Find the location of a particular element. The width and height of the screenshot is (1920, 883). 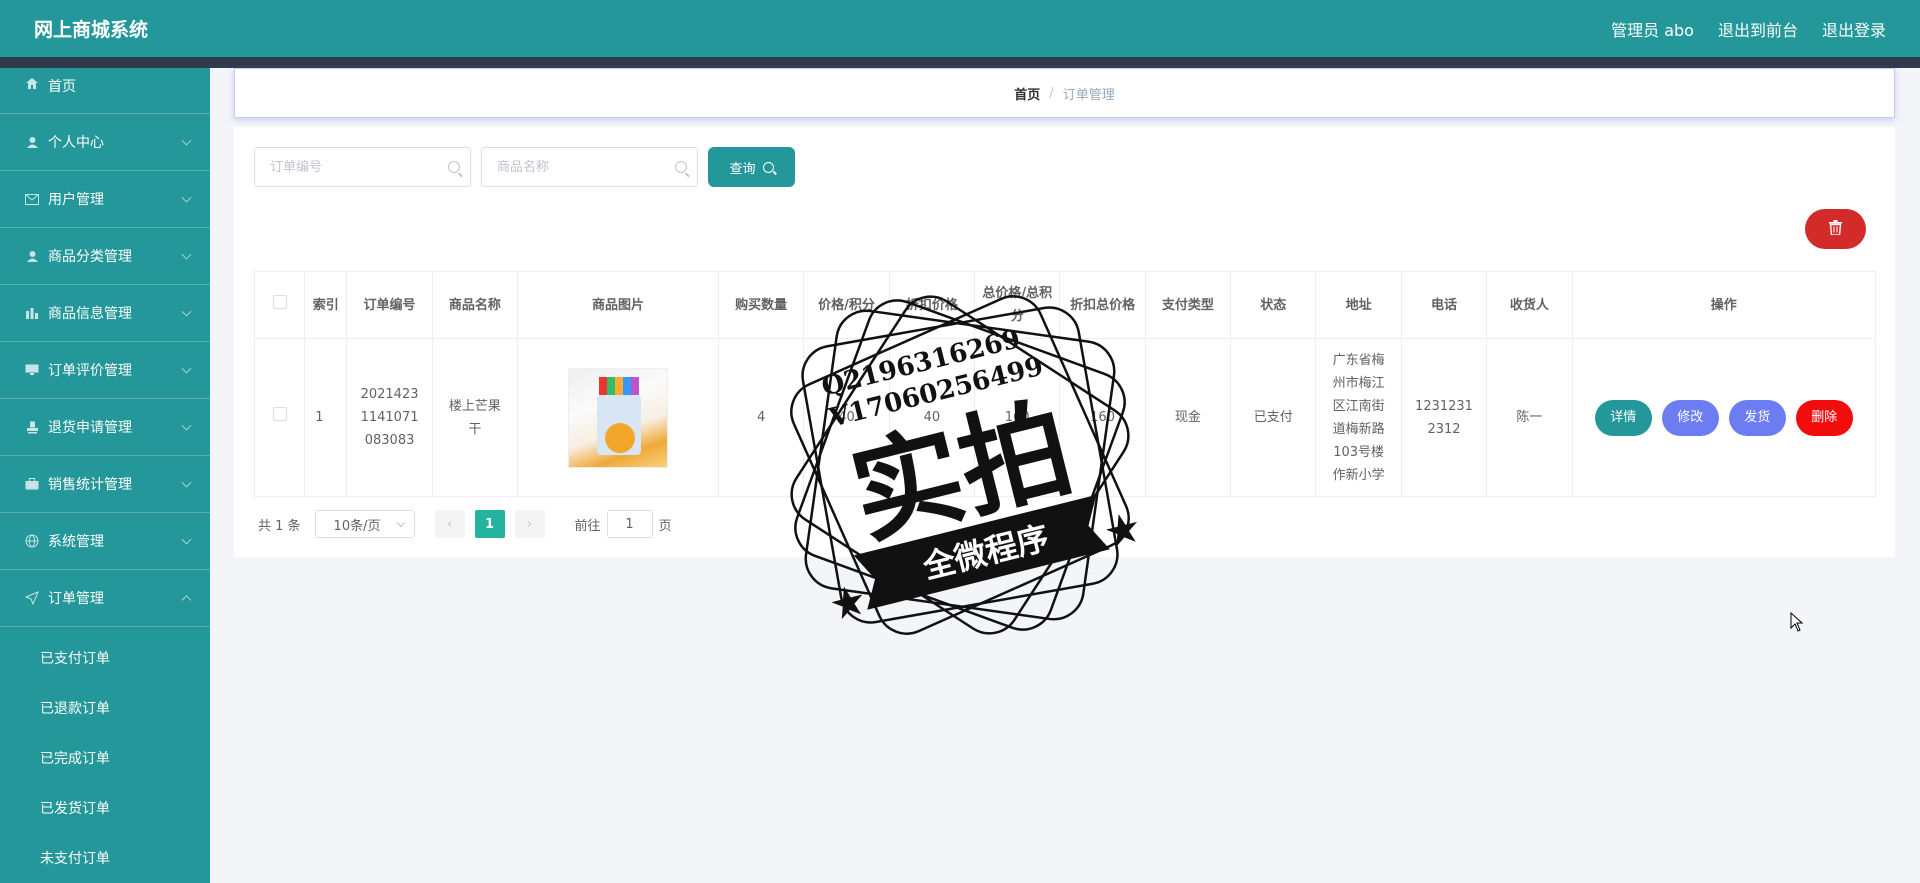

sidebar-item-sales-statistics: 销售统计管理 is located at coordinates (105, 484).